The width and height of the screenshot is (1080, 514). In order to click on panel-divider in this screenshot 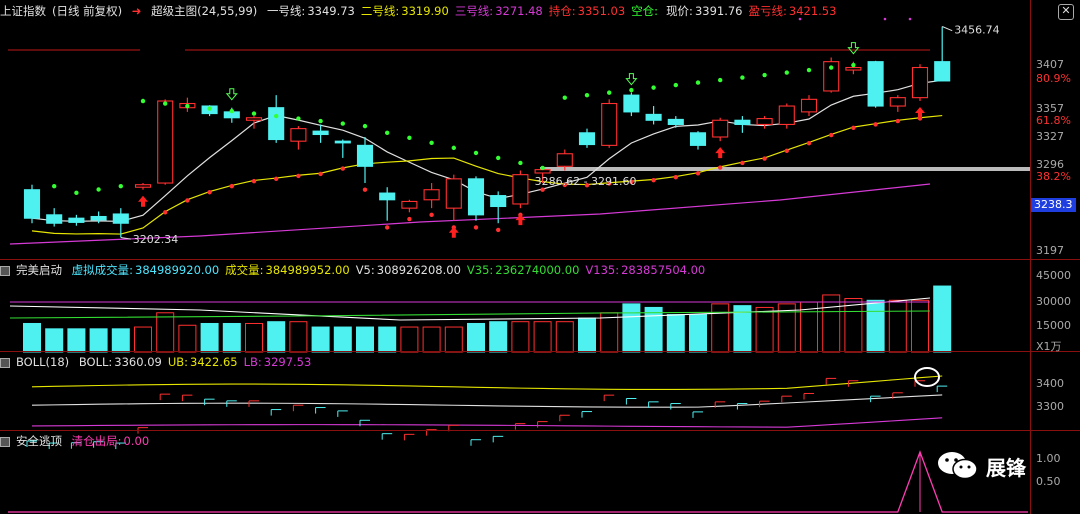, I will do `click(540, 259)`.